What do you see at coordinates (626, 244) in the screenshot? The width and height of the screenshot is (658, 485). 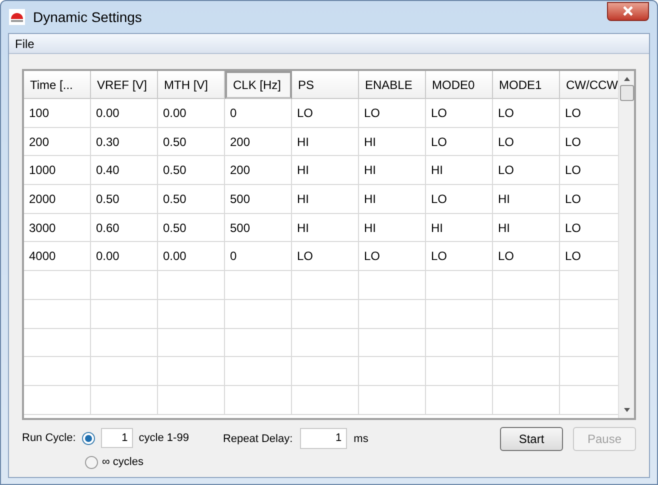 I see `scrollbar` at bounding box center [626, 244].